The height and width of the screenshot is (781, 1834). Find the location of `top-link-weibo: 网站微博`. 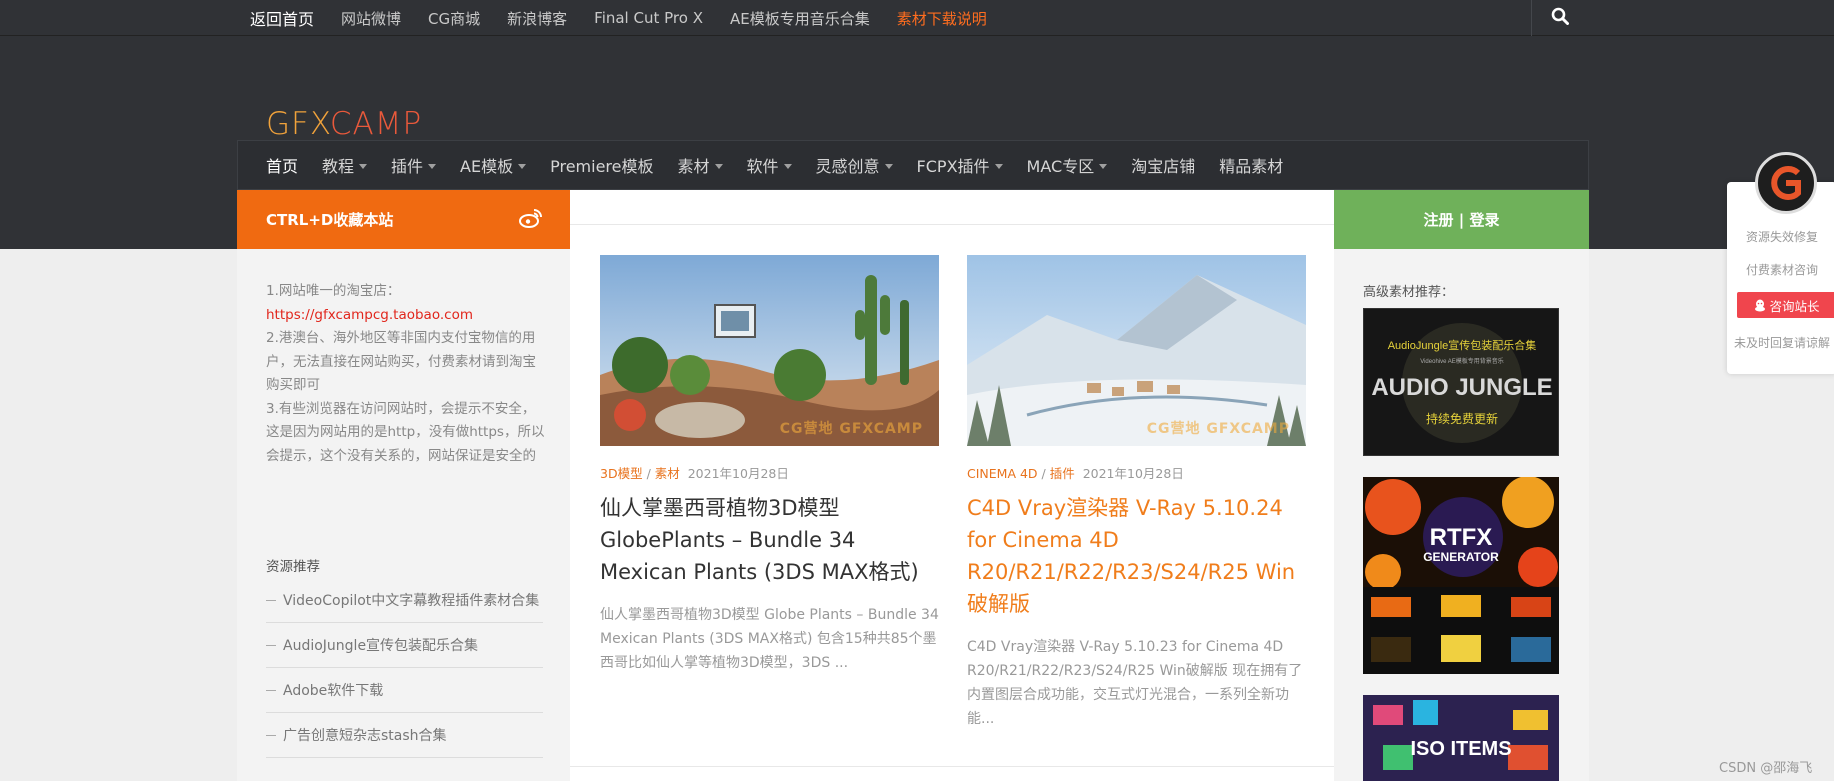

top-link-weibo: 网站微博 is located at coordinates (371, 18).